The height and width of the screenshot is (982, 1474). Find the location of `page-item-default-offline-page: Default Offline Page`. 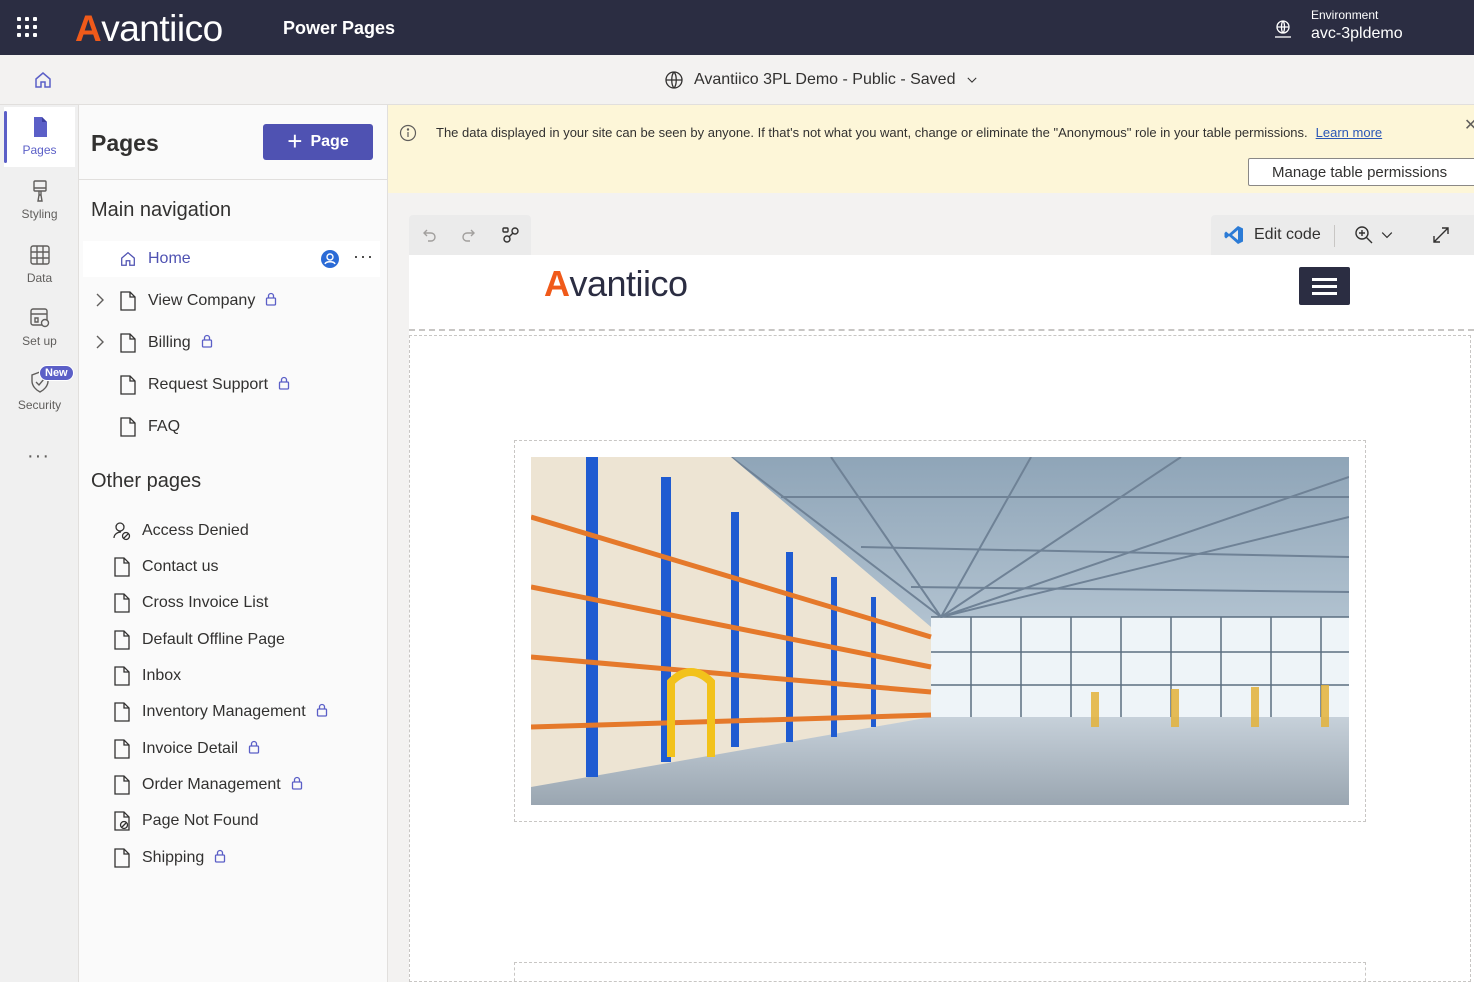

page-item-default-offline-page: Default Offline Page is located at coordinates (231, 640).